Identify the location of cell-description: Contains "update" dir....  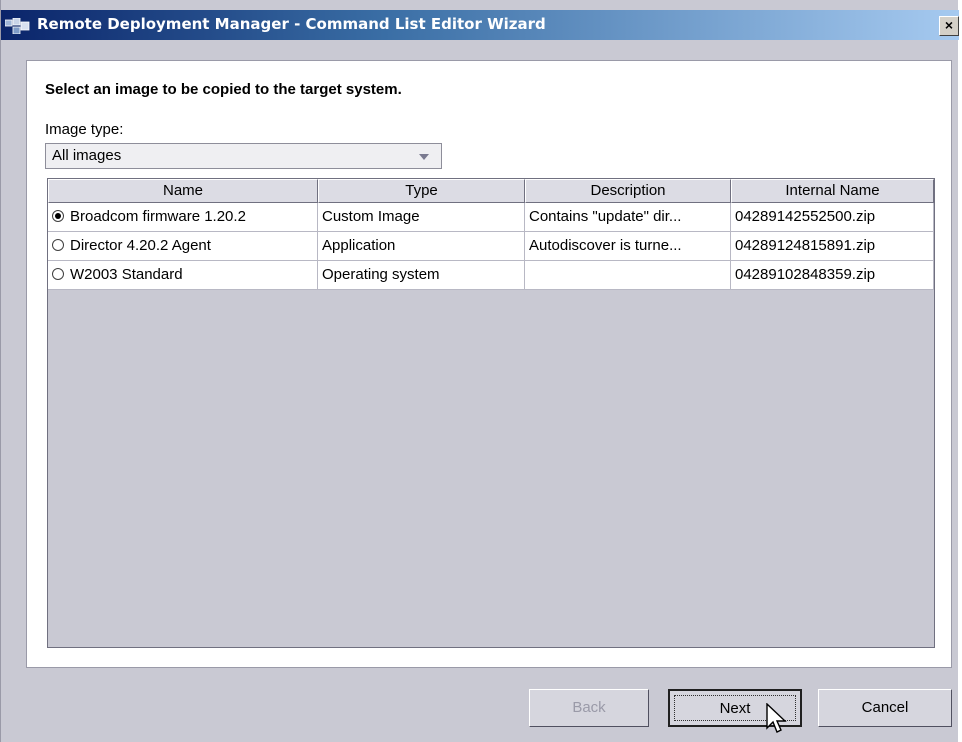
(628, 217).